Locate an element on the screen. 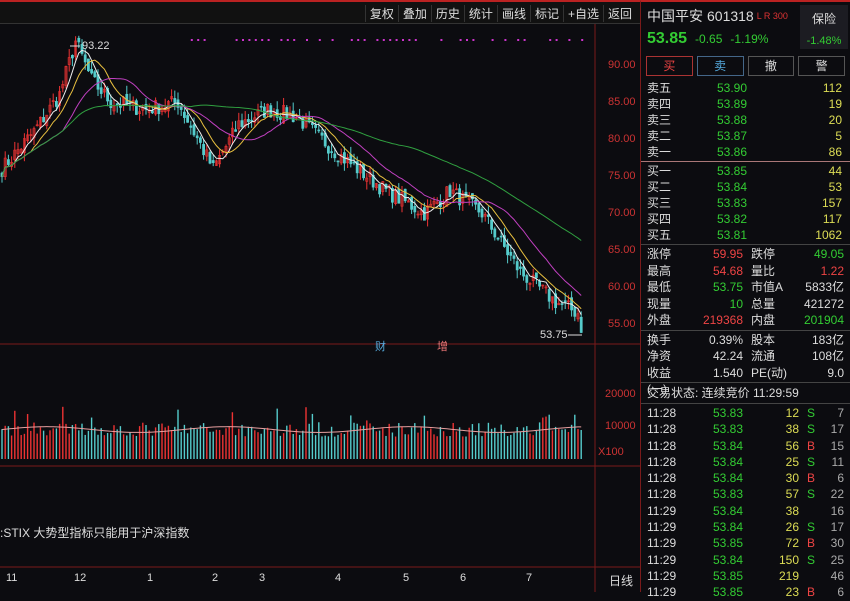 This screenshot has height=601, width=850. overlay-button: 叠加 is located at coordinates (414, 13).